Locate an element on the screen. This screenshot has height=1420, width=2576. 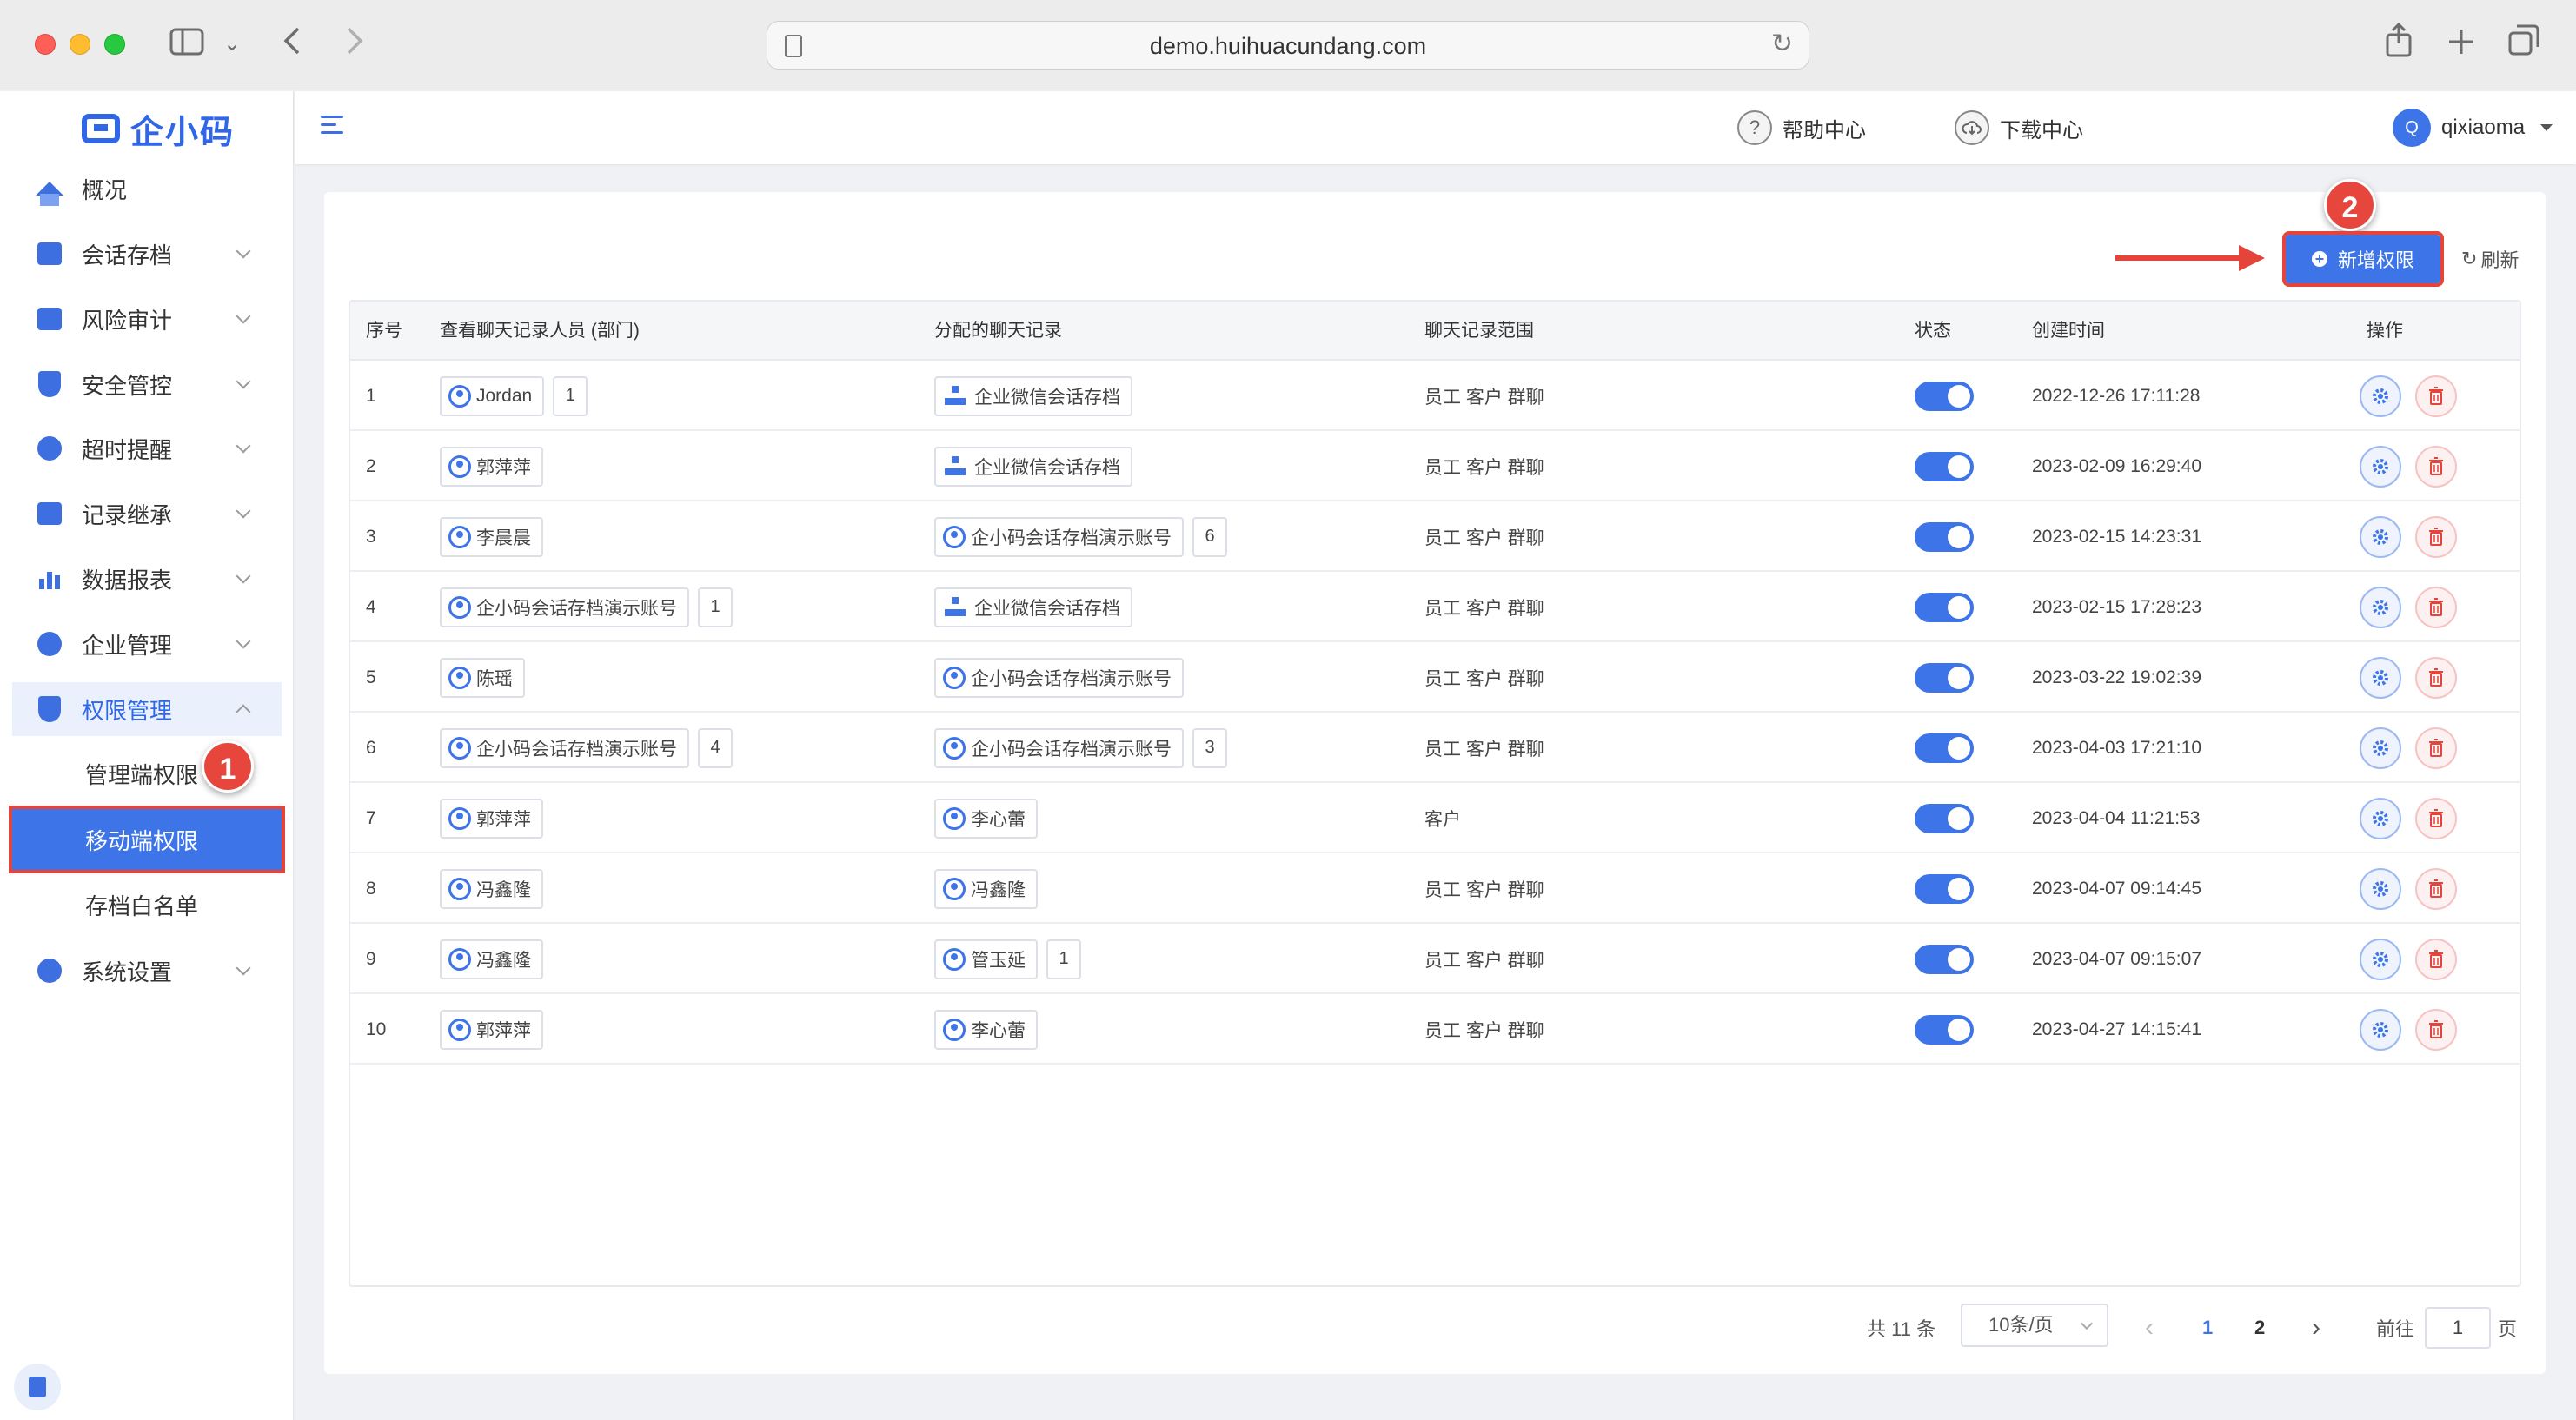
page-2-button: 2 is located at coordinates (2259, 1328).